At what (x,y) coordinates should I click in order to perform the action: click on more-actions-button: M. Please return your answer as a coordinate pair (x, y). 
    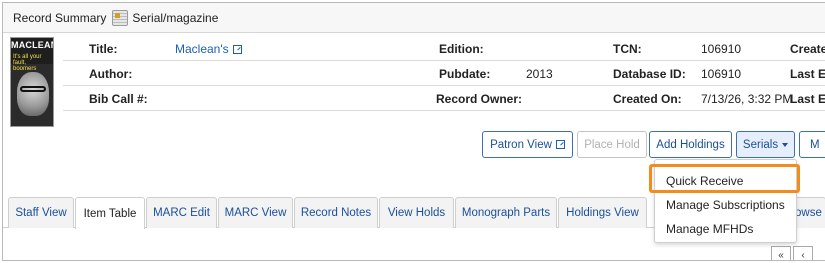
    Looking at the image, I should click on (812, 144).